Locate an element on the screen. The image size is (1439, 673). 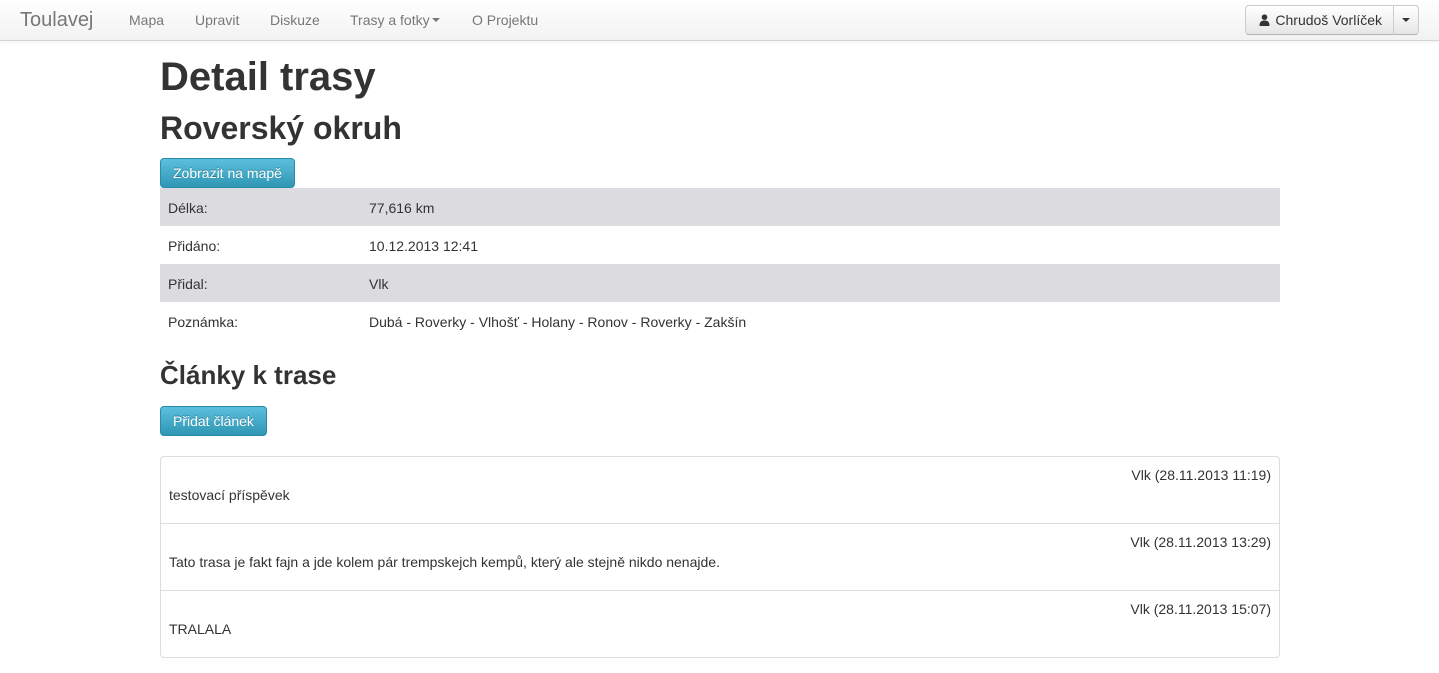
user-menu: Chrudoš Vorlíček is located at coordinates (1332, 20).